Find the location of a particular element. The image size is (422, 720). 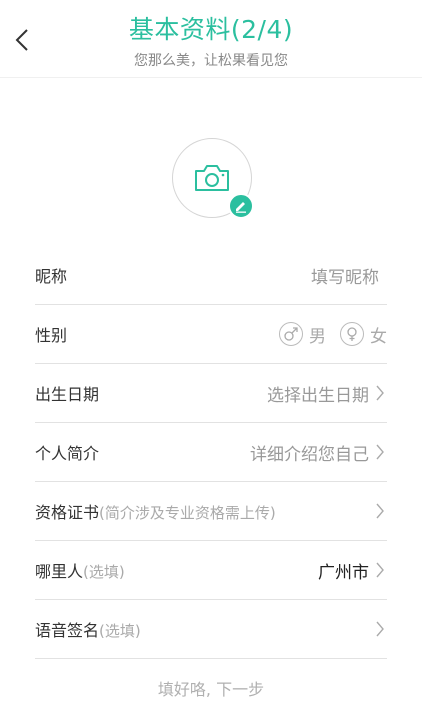

hometown-hint: (选填) is located at coordinates (104, 572).